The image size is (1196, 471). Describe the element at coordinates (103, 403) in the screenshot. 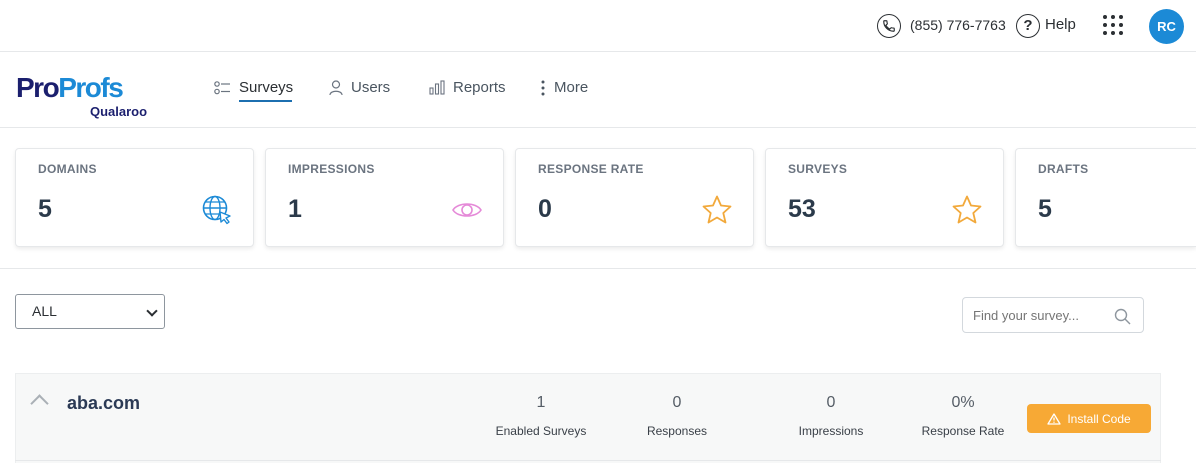

I see `domain-name: aba.com` at that location.